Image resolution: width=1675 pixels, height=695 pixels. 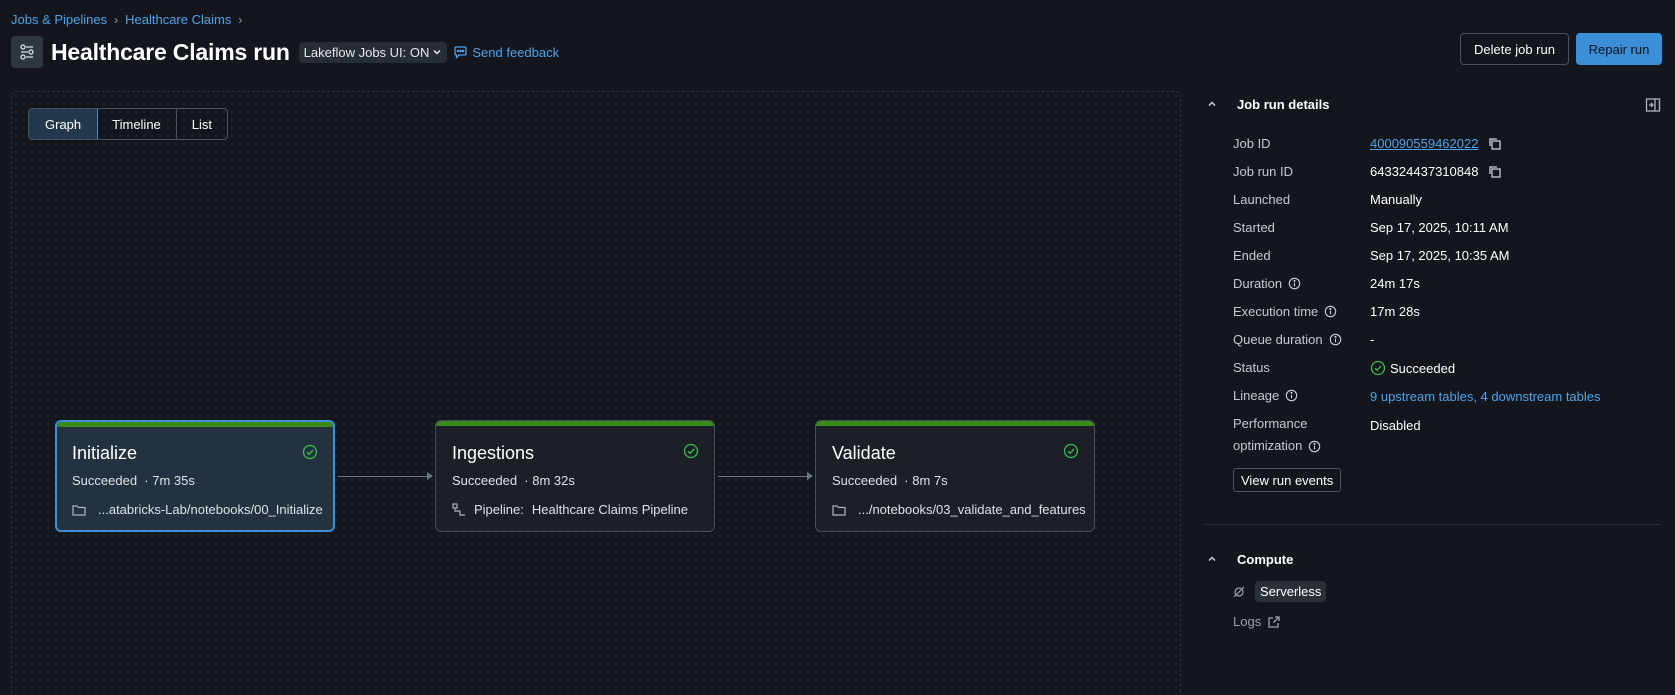 What do you see at coordinates (105, 453) in the screenshot?
I see `task-name: Initialize` at bounding box center [105, 453].